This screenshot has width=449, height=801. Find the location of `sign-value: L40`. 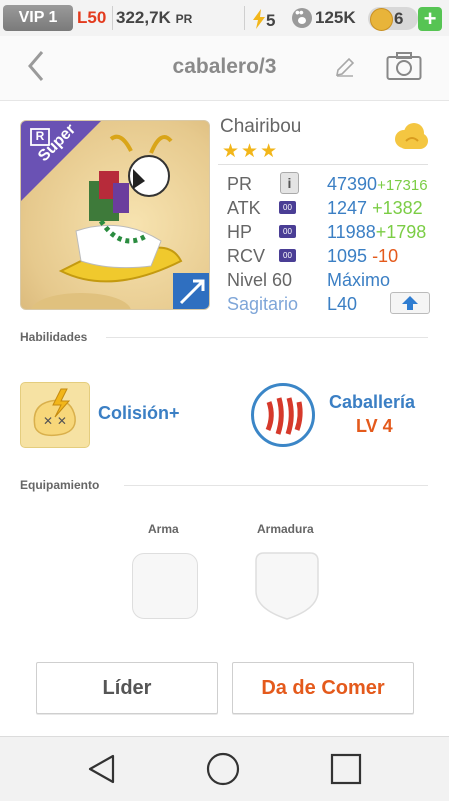

sign-value: L40 is located at coordinates (342, 304).